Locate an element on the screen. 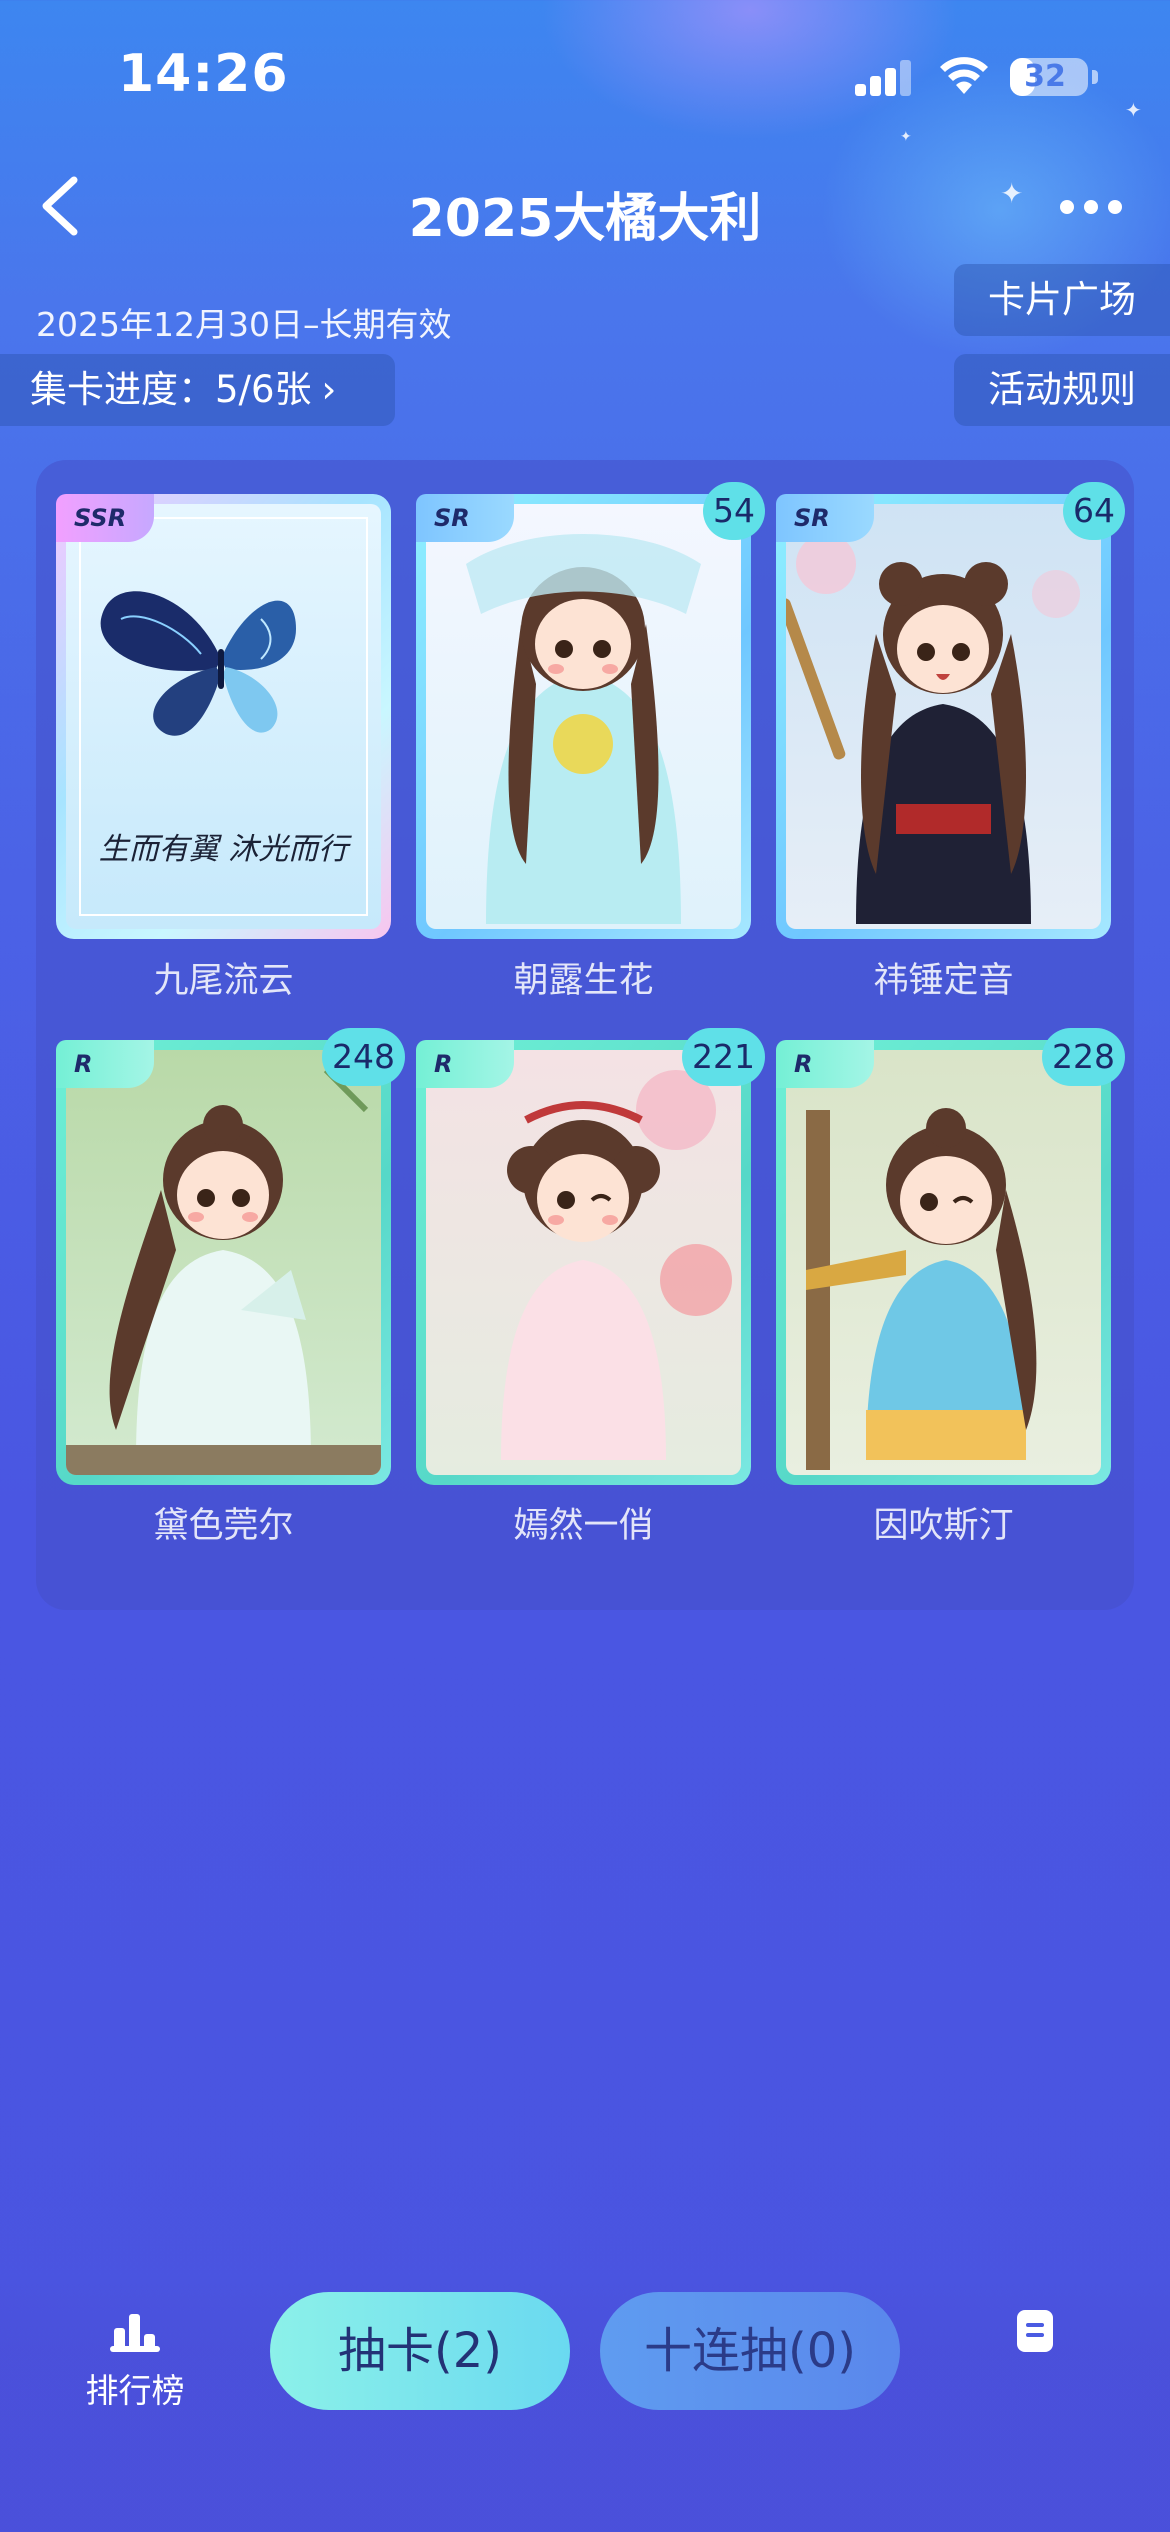 This screenshot has width=1170, height=2532. card-caption: 生而有翼 沐光而行 is located at coordinates (223, 849).